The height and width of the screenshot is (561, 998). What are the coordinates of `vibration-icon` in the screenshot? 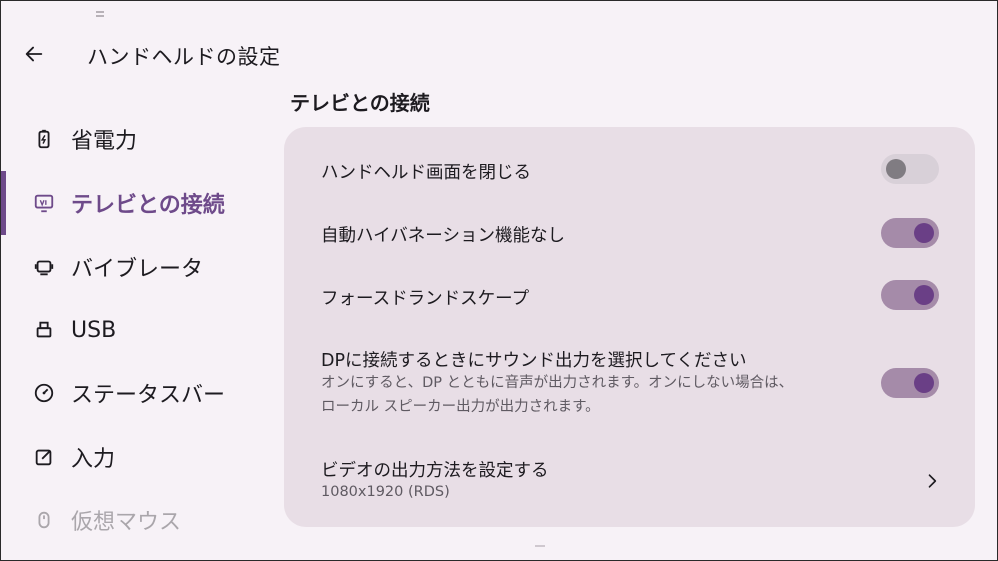 It's located at (44, 267).